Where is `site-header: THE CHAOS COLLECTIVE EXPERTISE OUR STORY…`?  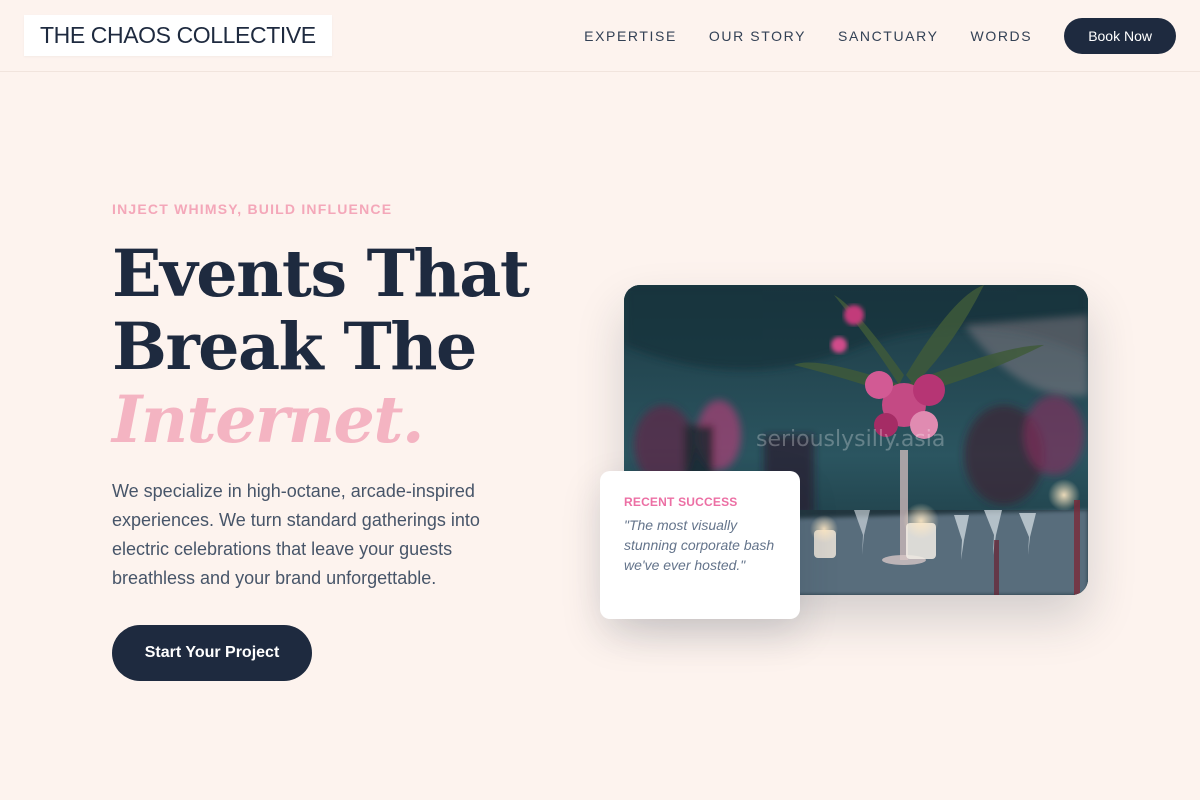 site-header: THE CHAOS COLLECTIVE EXPERTISE OUR STORY… is located at coordinates (600, 36).